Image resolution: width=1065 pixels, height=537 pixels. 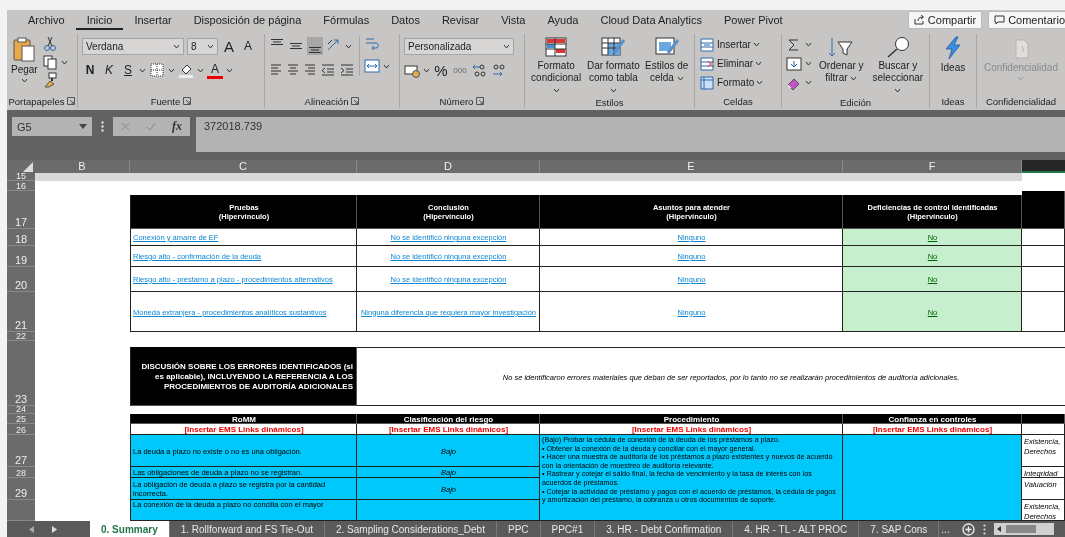 What do you see at coordinates (460, 70) in the screenshot?
I see `thousands-button: 000` at bounding box center [460, 70].